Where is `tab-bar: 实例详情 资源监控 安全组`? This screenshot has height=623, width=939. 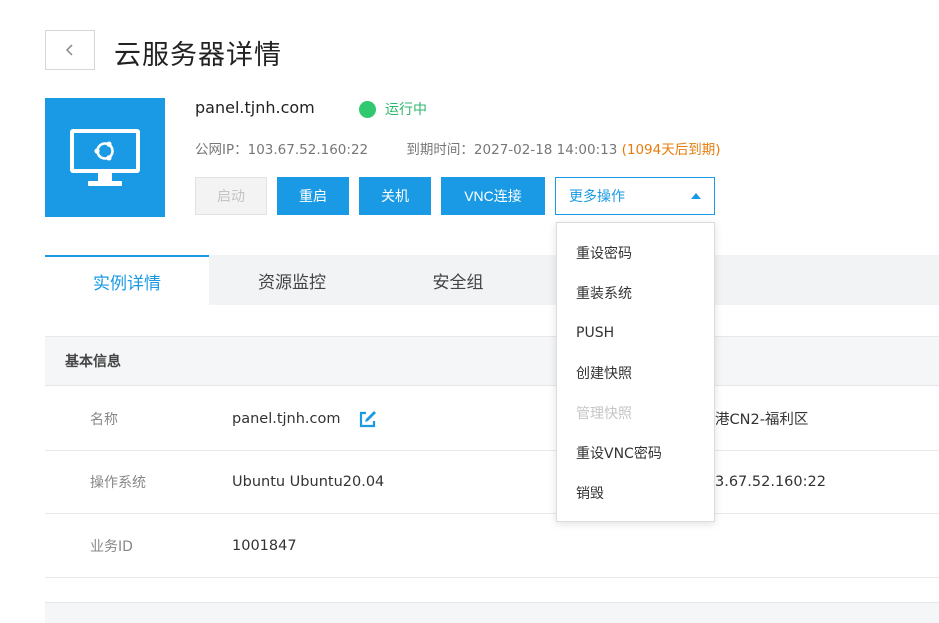 tab-bar: 实例详情 资源监控 安全组 is located at coordinates (492, 280).